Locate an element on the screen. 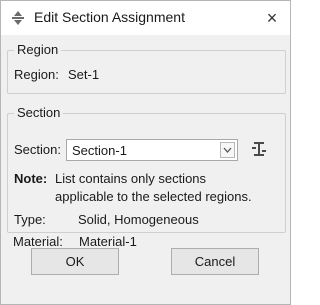  close-icon: × is located at coordinates (272, 18).